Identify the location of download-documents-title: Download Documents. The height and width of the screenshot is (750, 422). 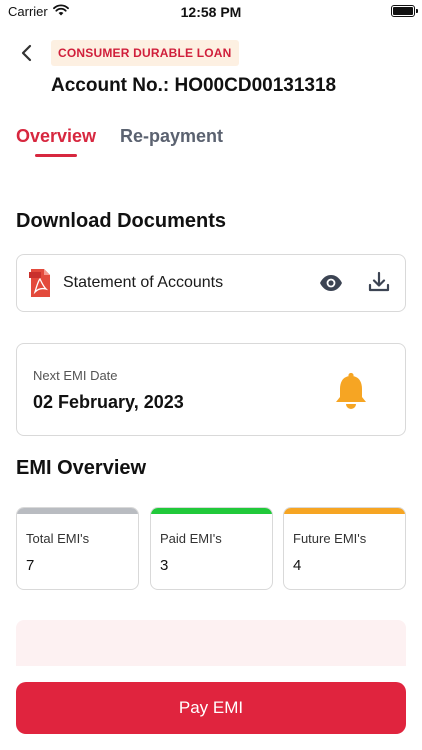
(121, 221).